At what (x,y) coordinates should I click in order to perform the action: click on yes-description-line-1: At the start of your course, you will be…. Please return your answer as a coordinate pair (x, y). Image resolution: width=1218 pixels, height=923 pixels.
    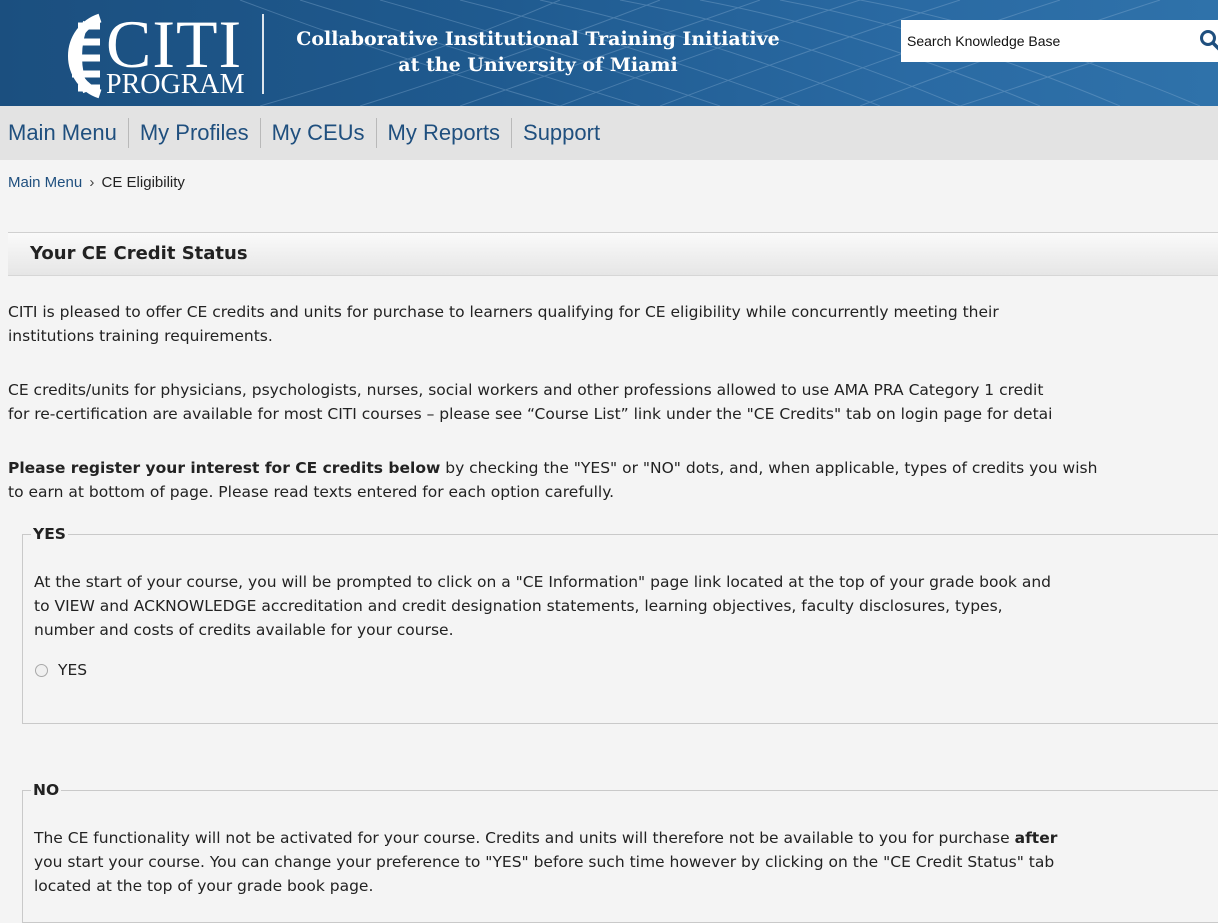
    Looking at the image, I should click on (542, 582).